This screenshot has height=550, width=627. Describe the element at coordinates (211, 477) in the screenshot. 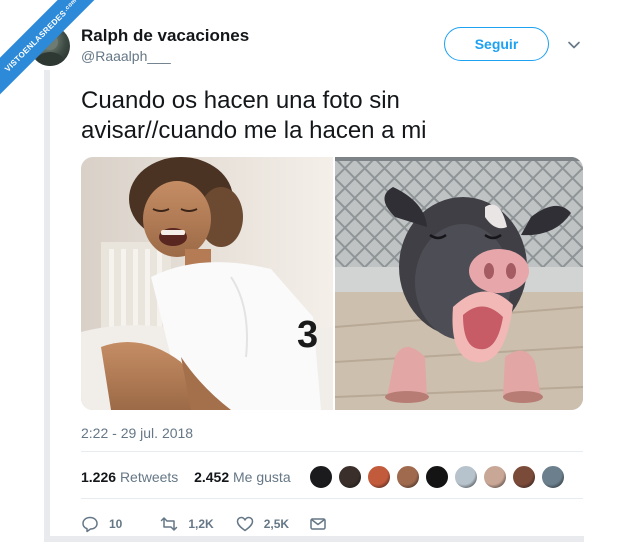

I see `likes-count: 2.452` at that location.